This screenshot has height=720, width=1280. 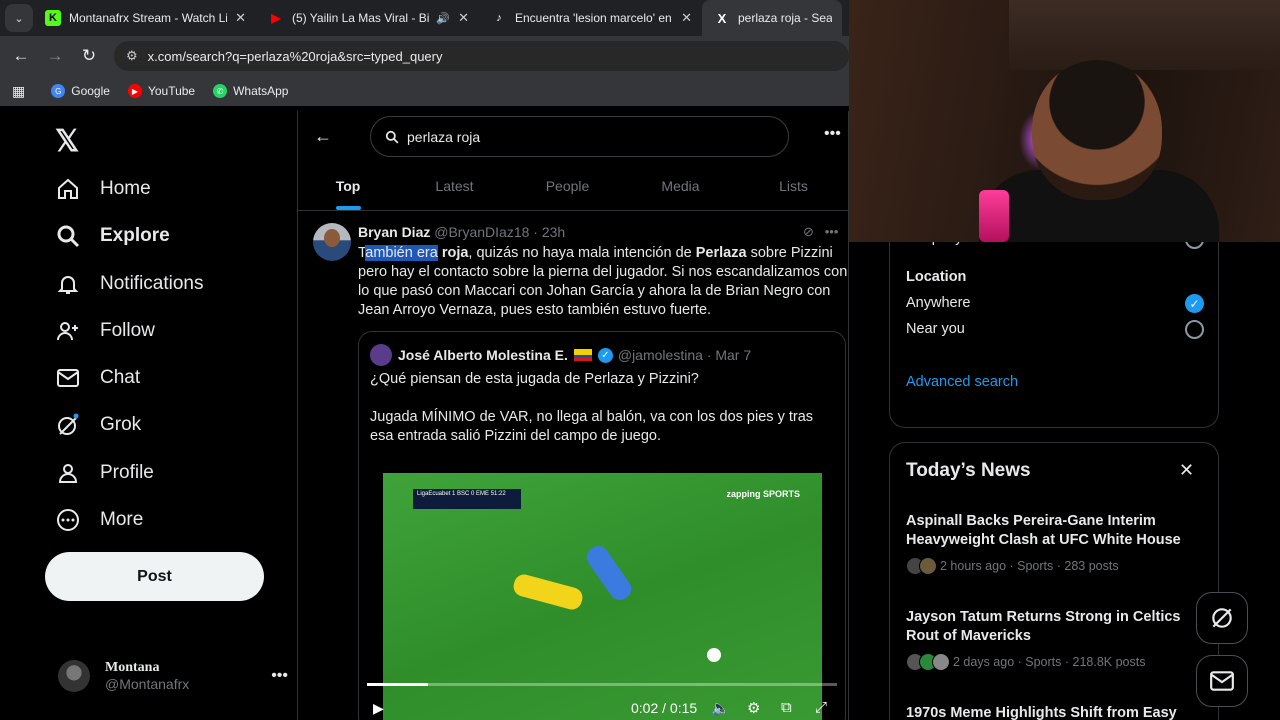 What do you see at coordinates (132, 56) in the screenshot?
I see `site-info-icon: ⚙` at bounding box center [132, 56].